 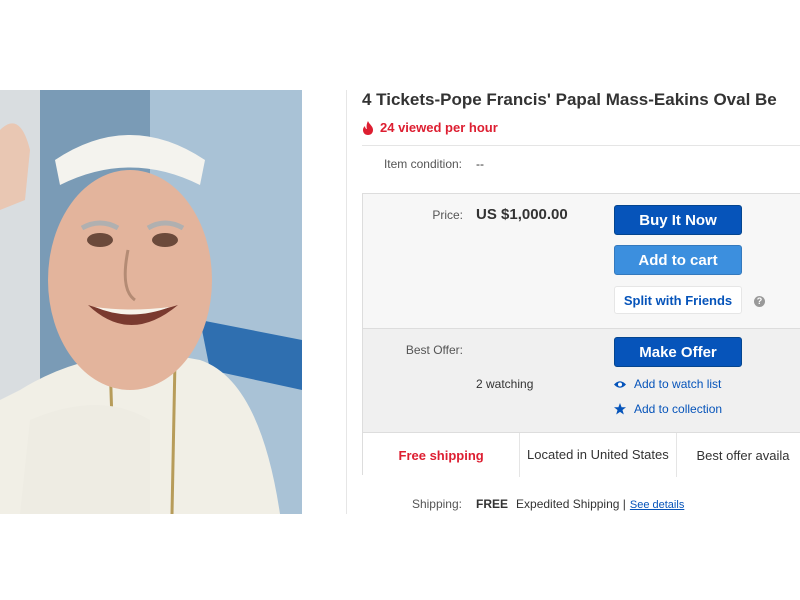 What do you see at coordinates (368, 127) in the screenshot?
I see `fire-icon` at bounding box center [368, 127].